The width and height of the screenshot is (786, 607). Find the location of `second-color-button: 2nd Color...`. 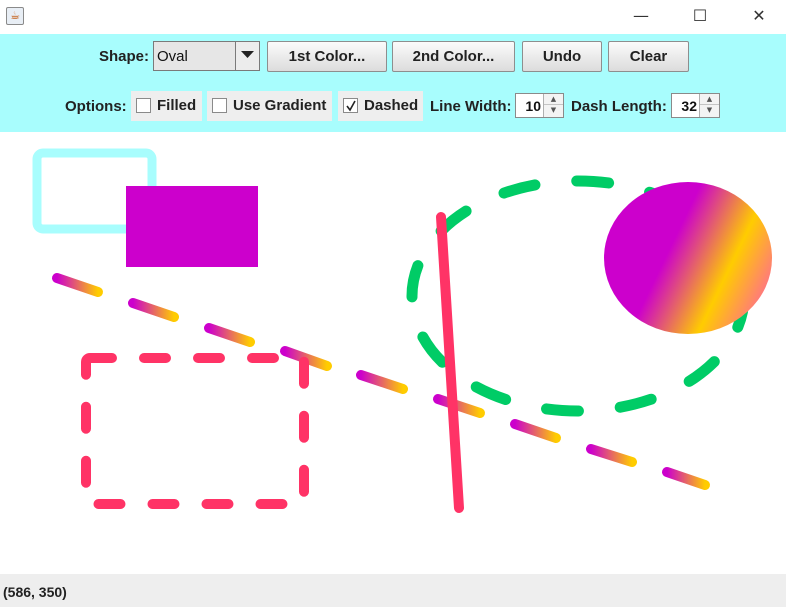

second-color-button: 2nd Color... is located at coordinates (453, 56).